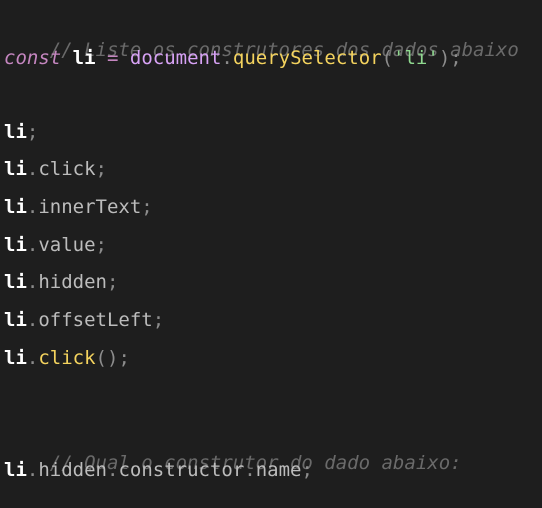 This screenshot has width=542, height=508. Describe the element at coordinates (307, 58) in the screenshot. I see `method-queryselector: querySelector` at that location.